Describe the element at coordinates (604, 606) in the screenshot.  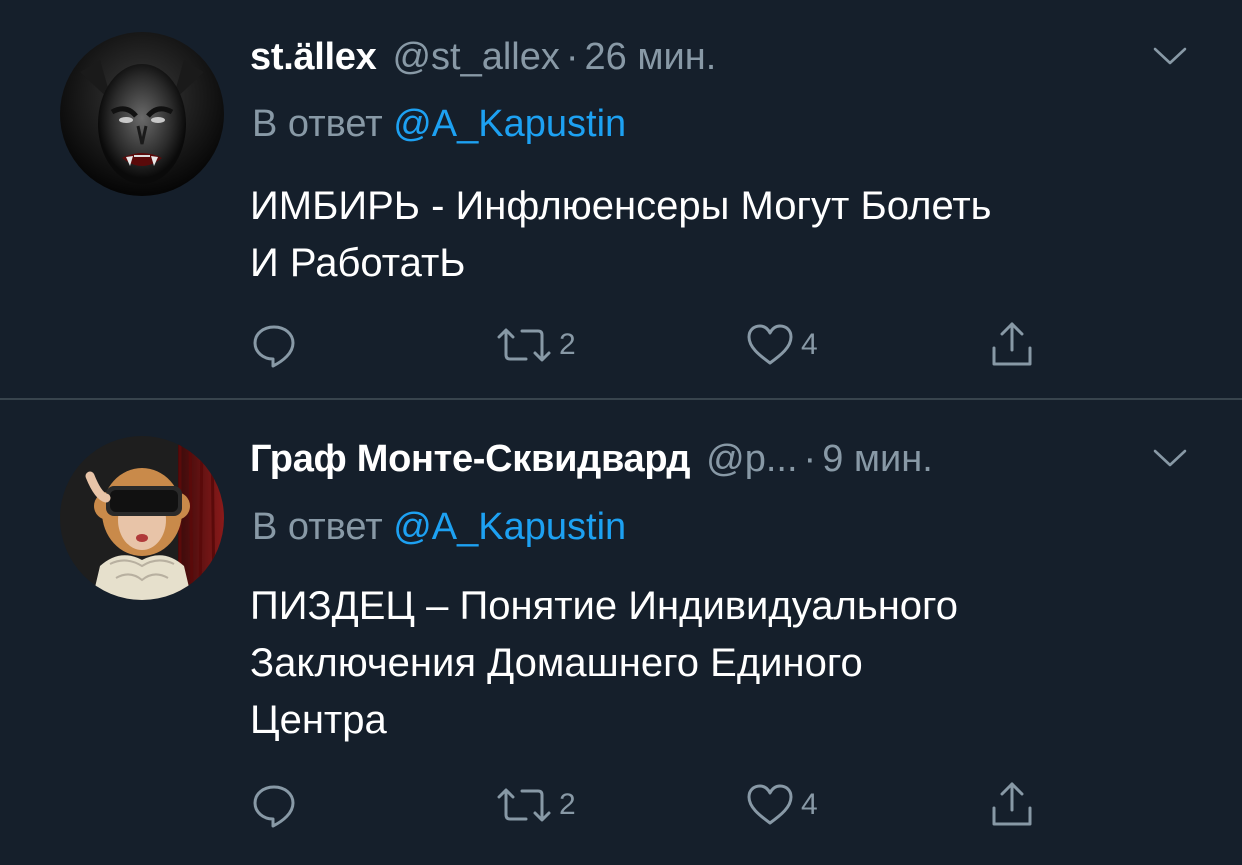
I see `tweet-text-line: ПИЗДЕЦ – Понятие Индивидуального` at that location.